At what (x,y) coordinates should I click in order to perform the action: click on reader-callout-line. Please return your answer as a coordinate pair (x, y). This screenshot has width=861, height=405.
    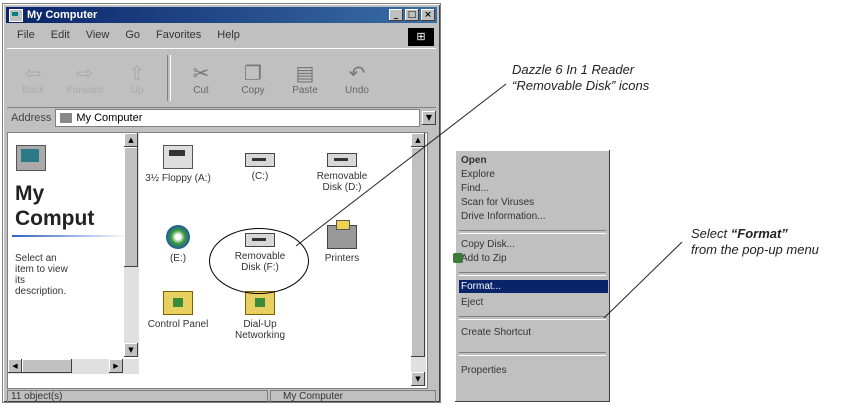
    Looking at the image, I should click on (401, 165).